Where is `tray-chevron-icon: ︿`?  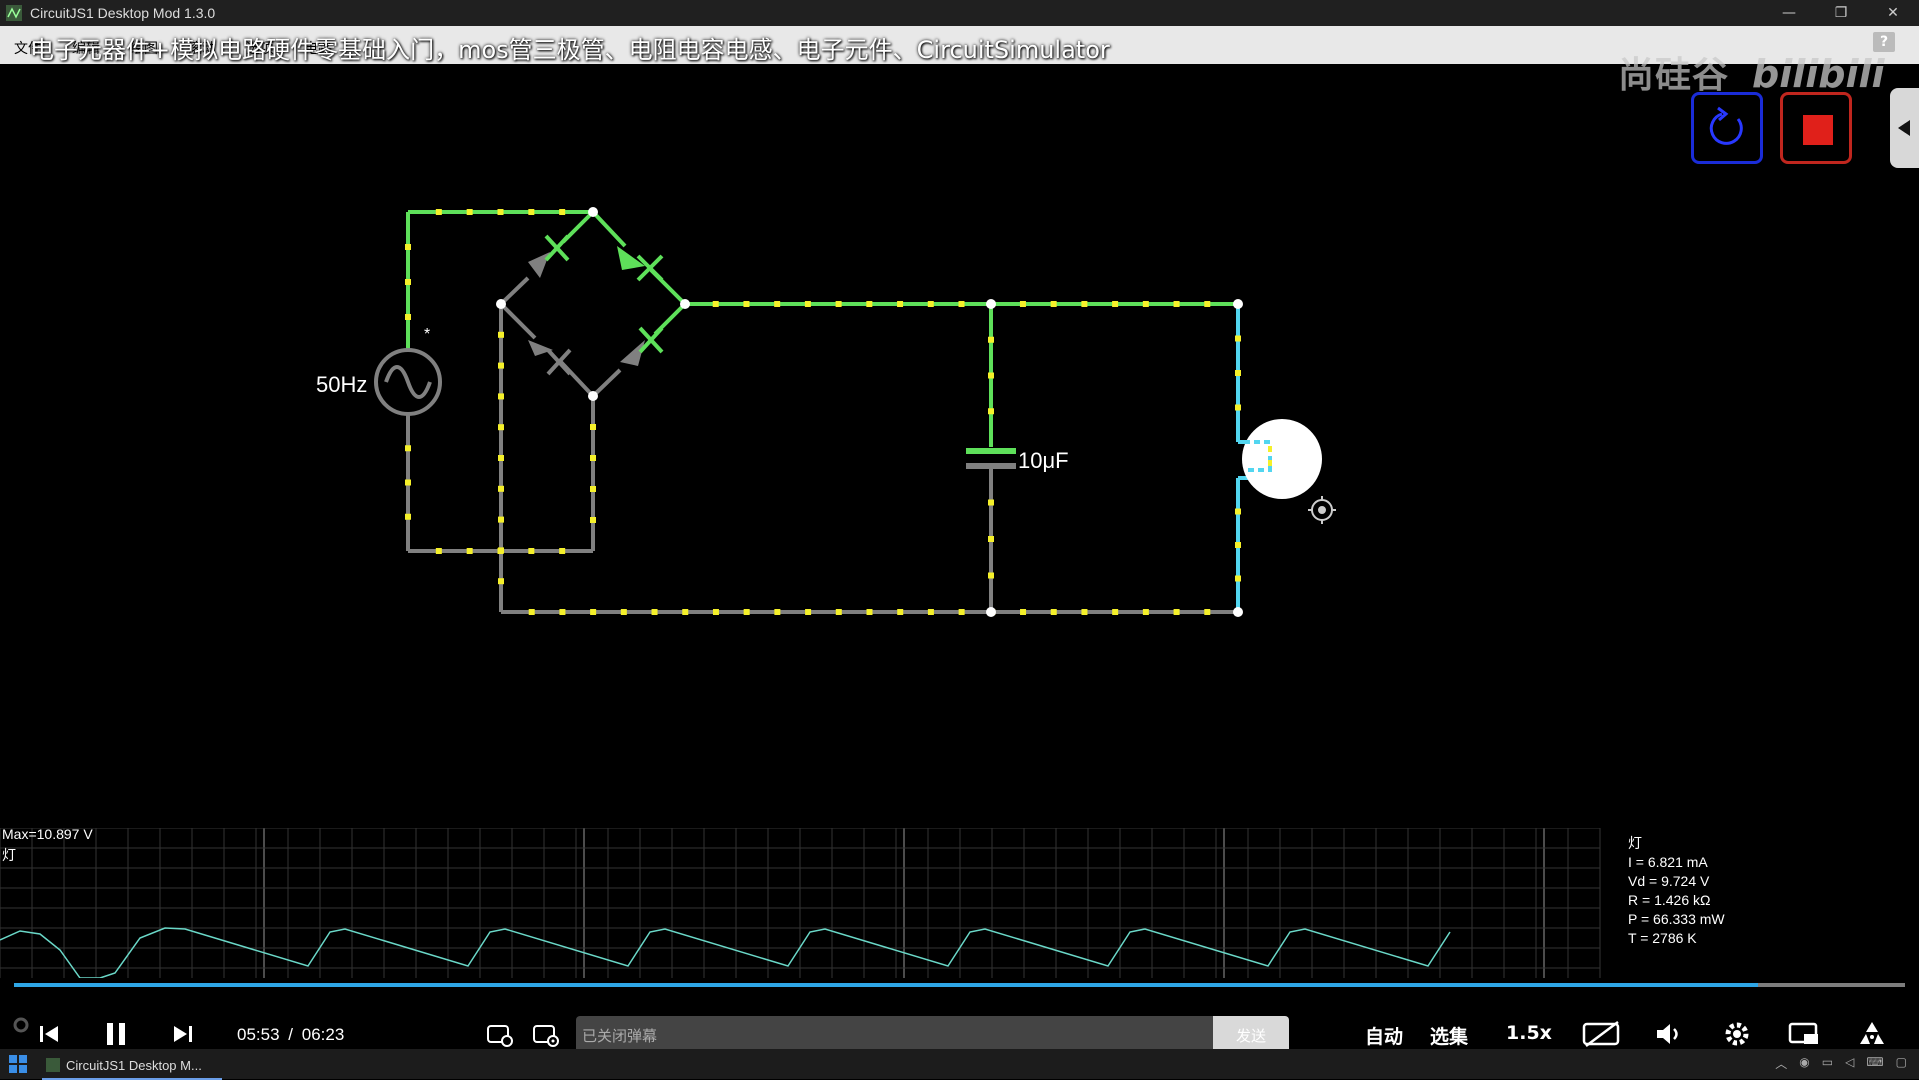 tray-chevron-icon: ︿ is located at coordinates (1781, 1063).